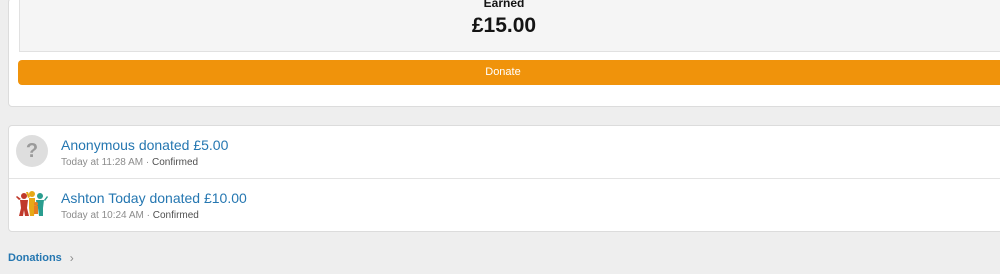 The width and height of the screenshot is (1000, 274). What do you see at coordinates (71, 258) in the screenshot?
I see `chevron-right-icon: ›` at bounding box center [71, 258].